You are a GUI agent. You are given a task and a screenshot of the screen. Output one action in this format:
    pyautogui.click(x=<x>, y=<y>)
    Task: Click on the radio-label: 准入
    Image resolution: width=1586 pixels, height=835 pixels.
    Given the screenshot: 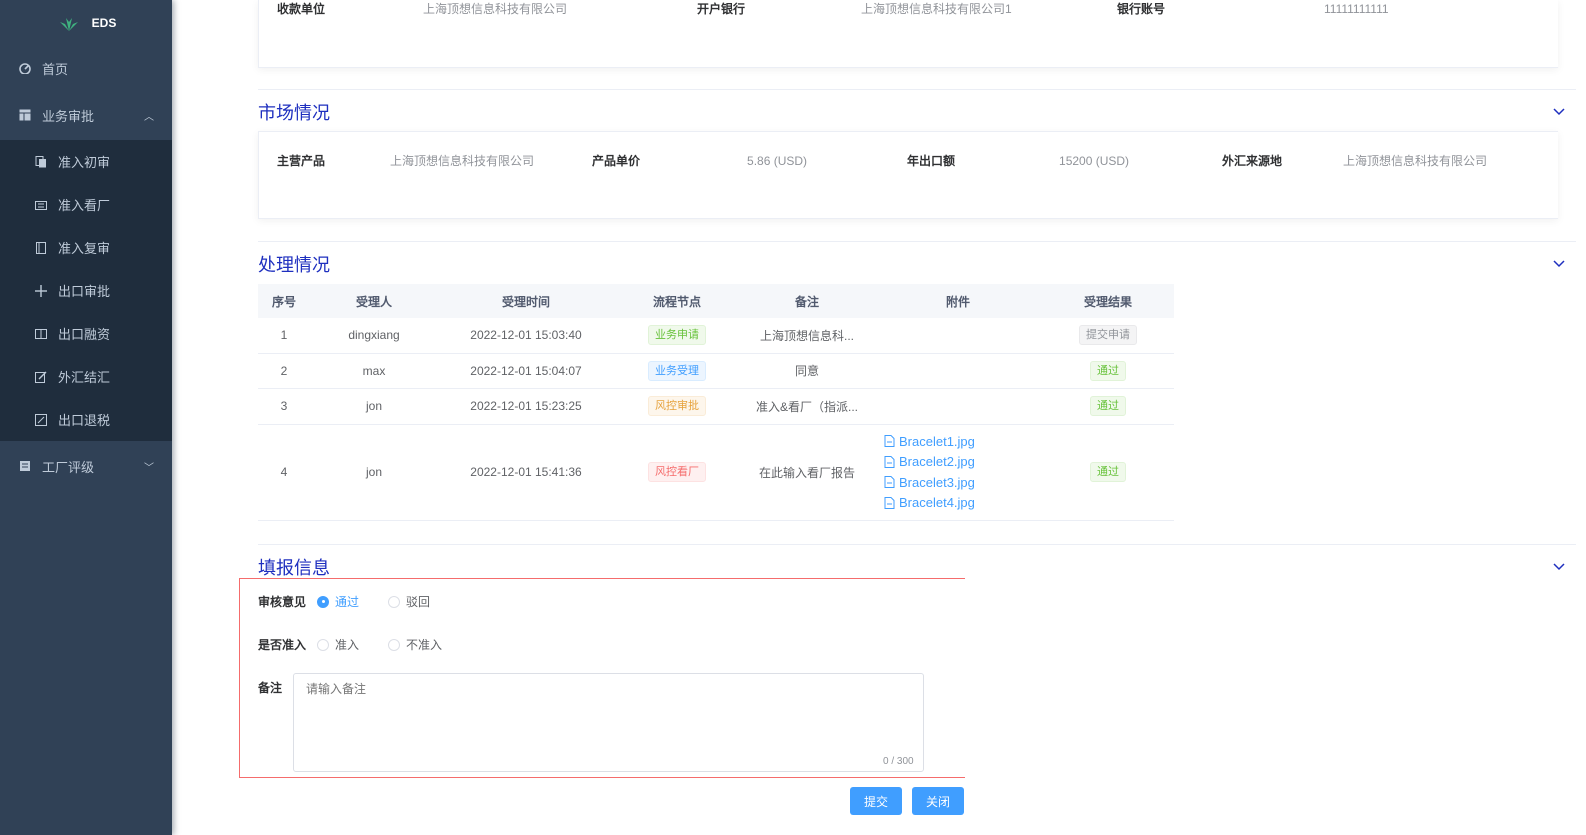 What is the action you would take?
    pyautogui.click(x=347, y=645)
    